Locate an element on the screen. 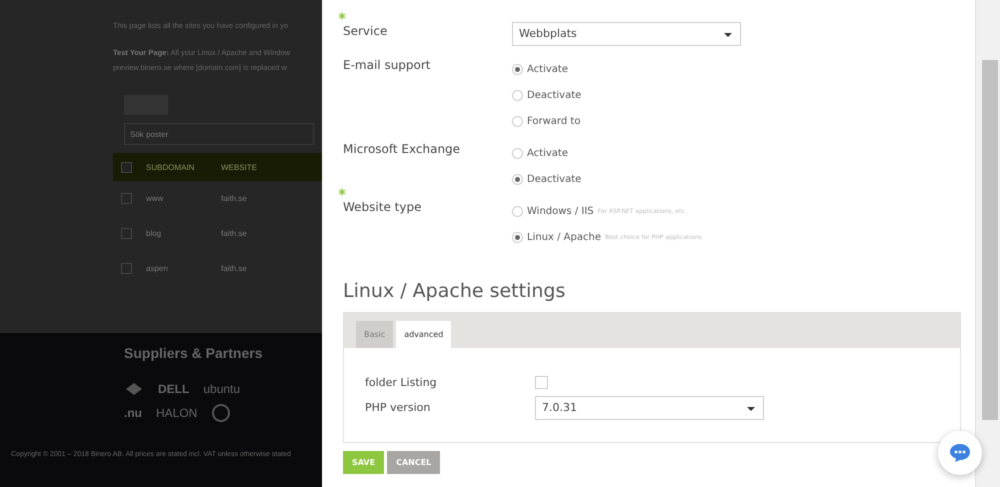 The height and width of the screenshot is (487, 1000). partner-logo: DELL is located at coordinates (174, 389).